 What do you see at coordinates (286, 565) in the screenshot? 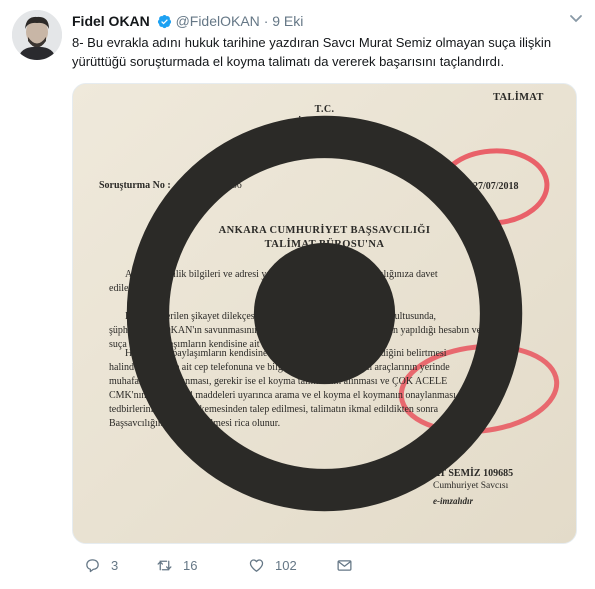
I see `like-count: 102` at bounding box center [286, 565].